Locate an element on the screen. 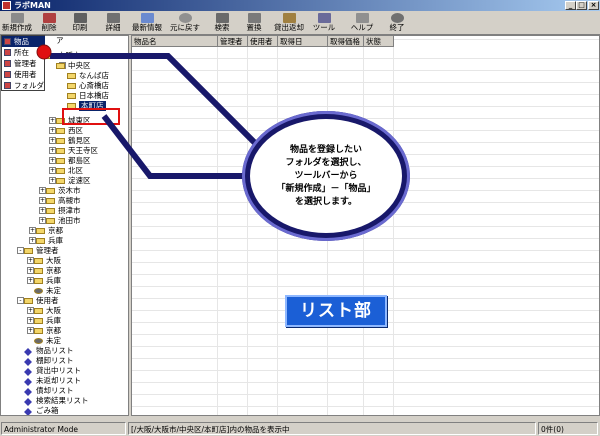 The width and height of the screenshot is (600, 436). close-button: × is located at coordinates (593, 5).